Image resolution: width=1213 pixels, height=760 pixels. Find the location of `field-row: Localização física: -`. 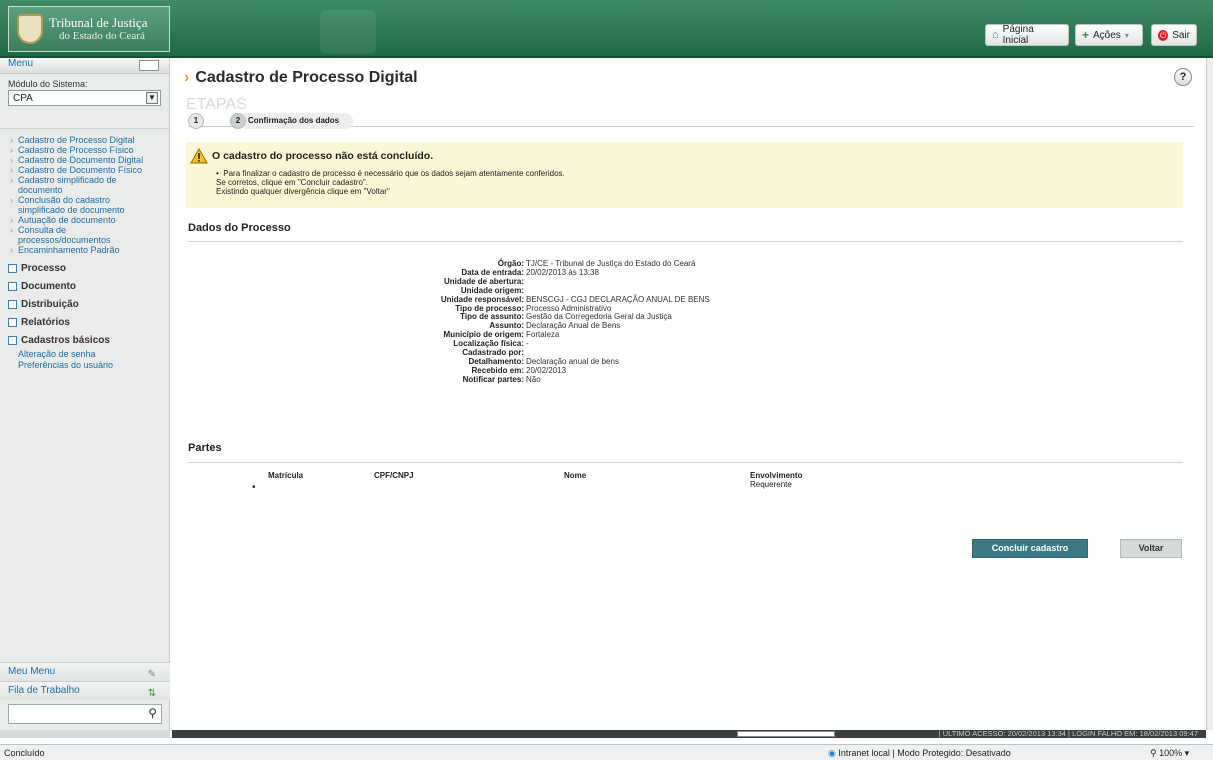

field-row: Localização física: - is located at coordinates (652, 344).